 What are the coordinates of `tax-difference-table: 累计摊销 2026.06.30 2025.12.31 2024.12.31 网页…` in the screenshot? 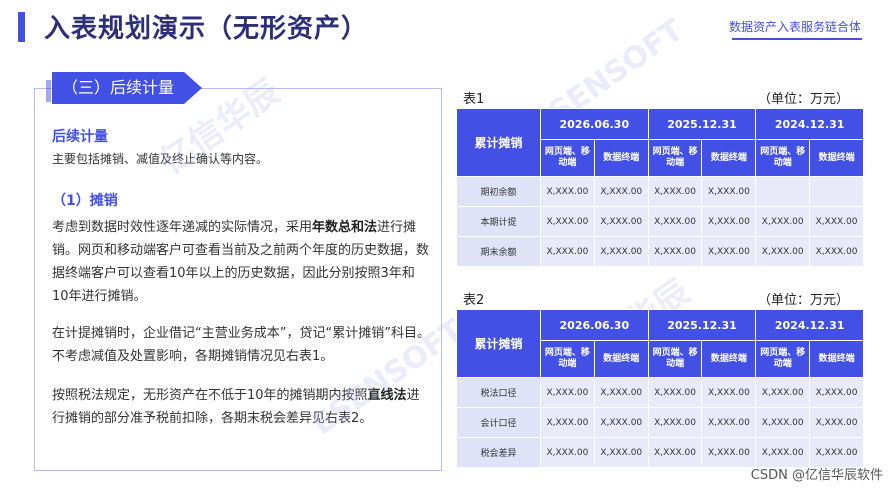 It's located at (660, 388).